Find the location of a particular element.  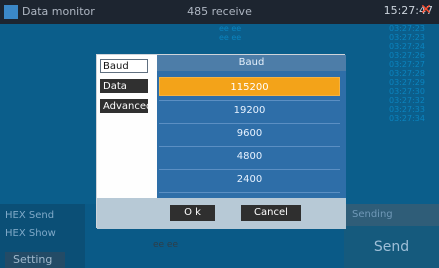

tab-advanced: Advanced is located at coordinates (126, 106).